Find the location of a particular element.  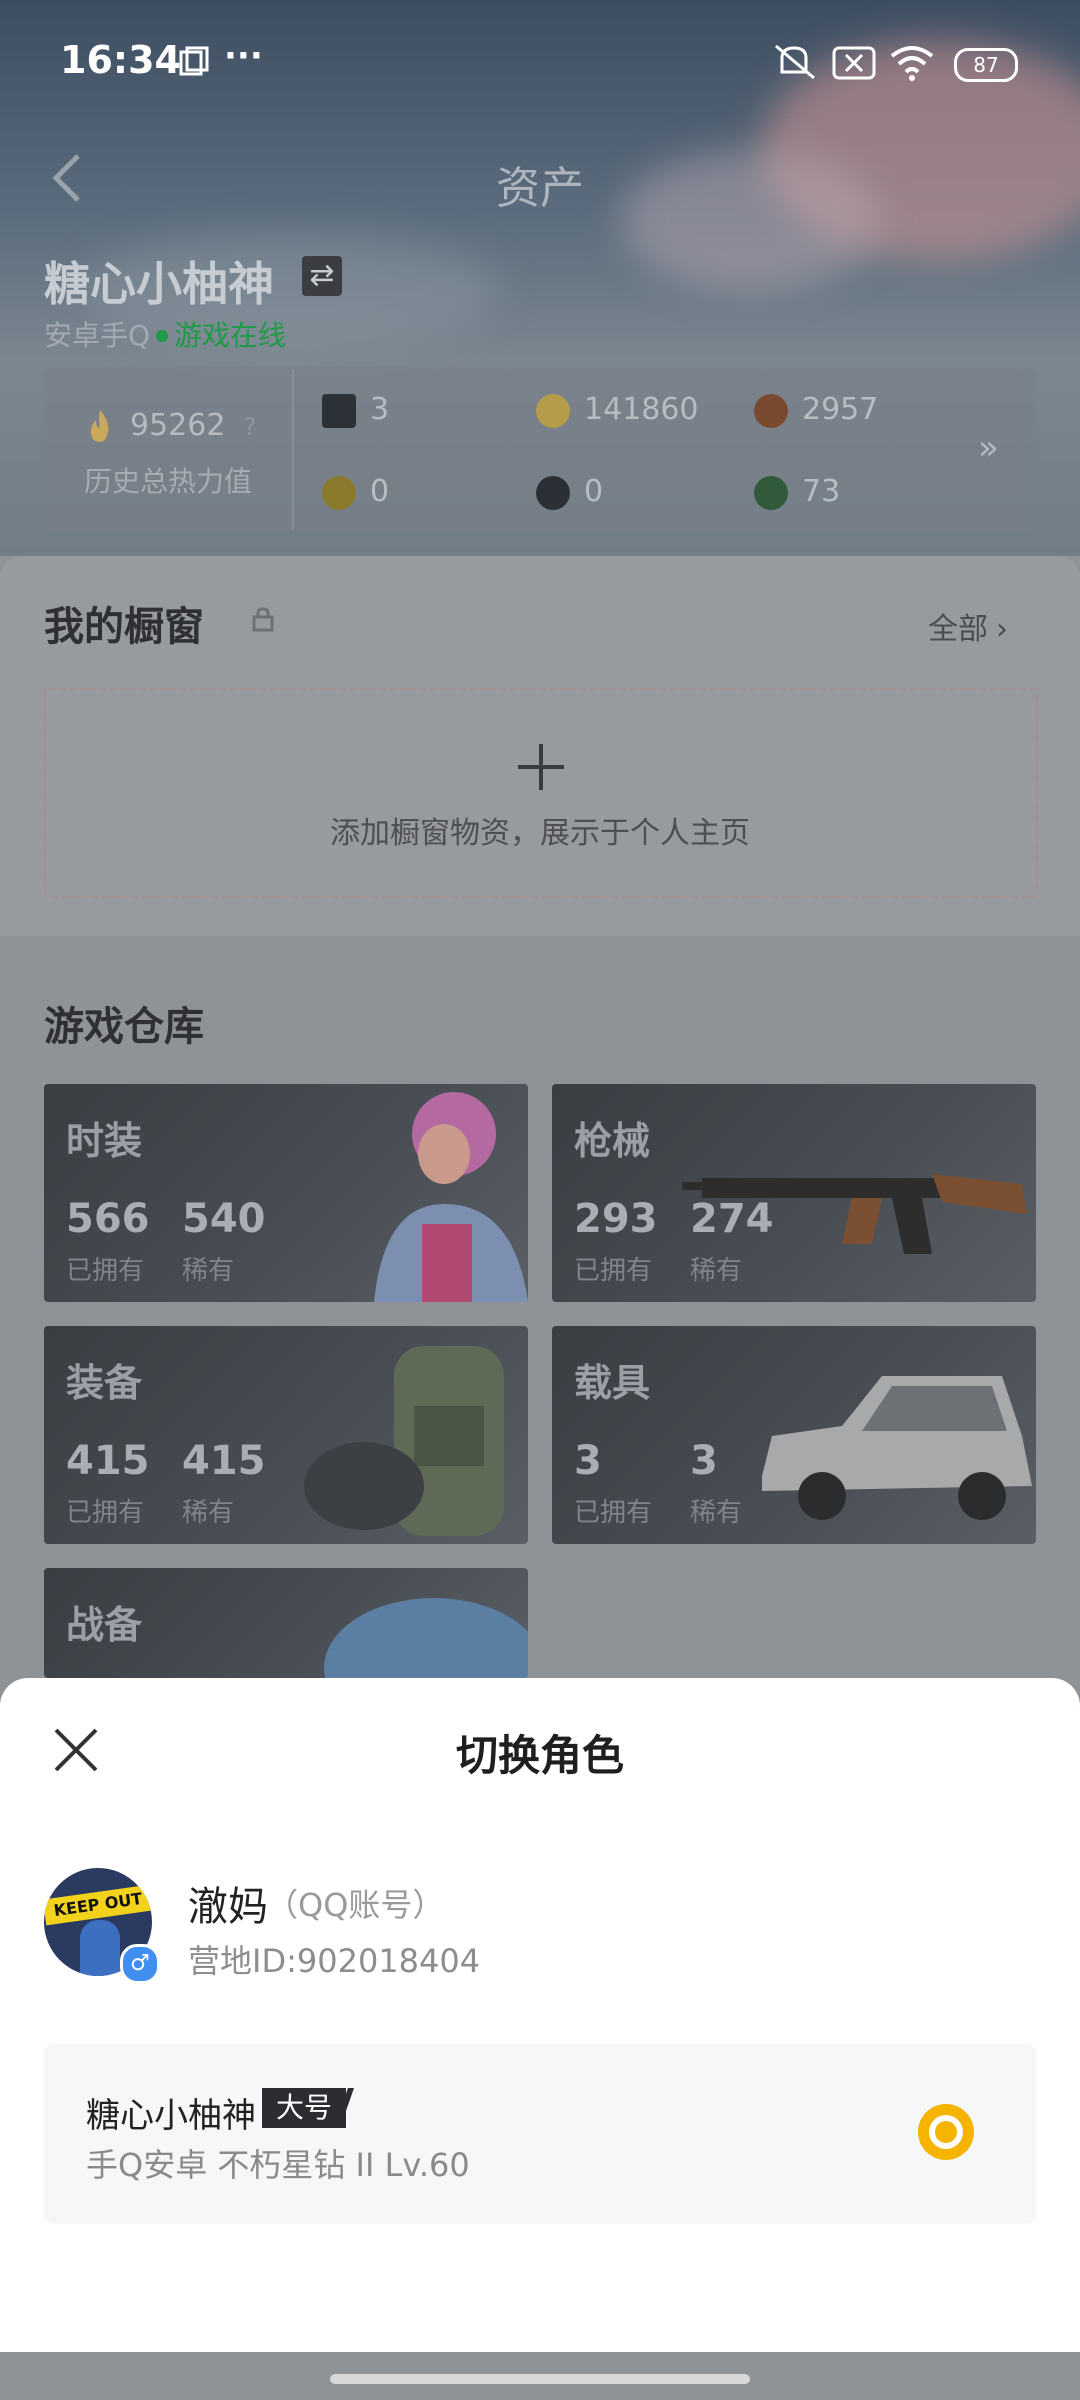

tile-title: 装备 is located at coordinates (104, 1383).